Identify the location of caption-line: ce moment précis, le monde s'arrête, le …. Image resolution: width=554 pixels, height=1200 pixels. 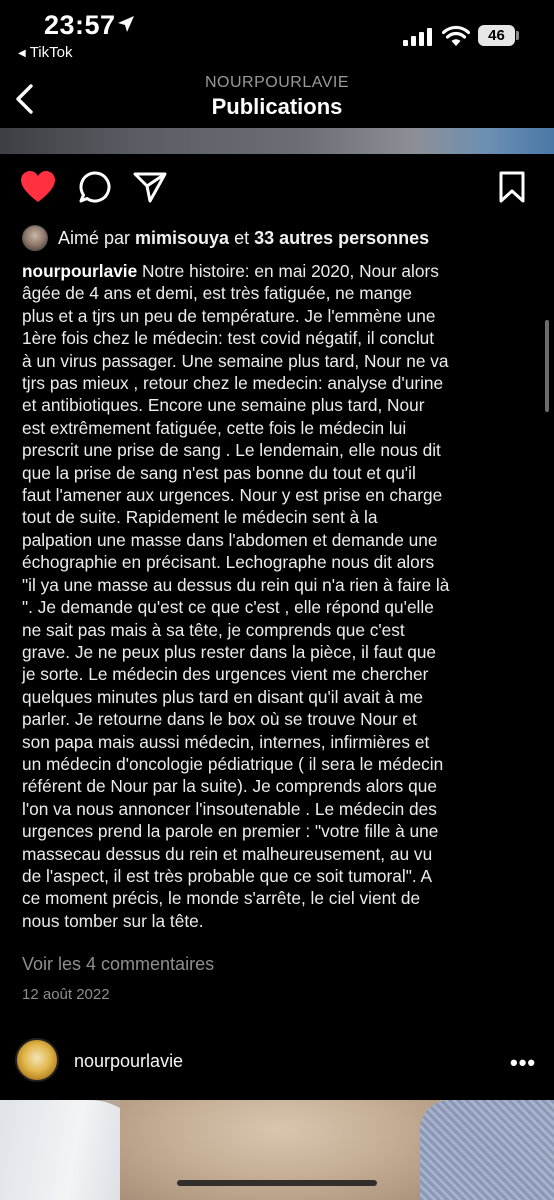
(221, 898).